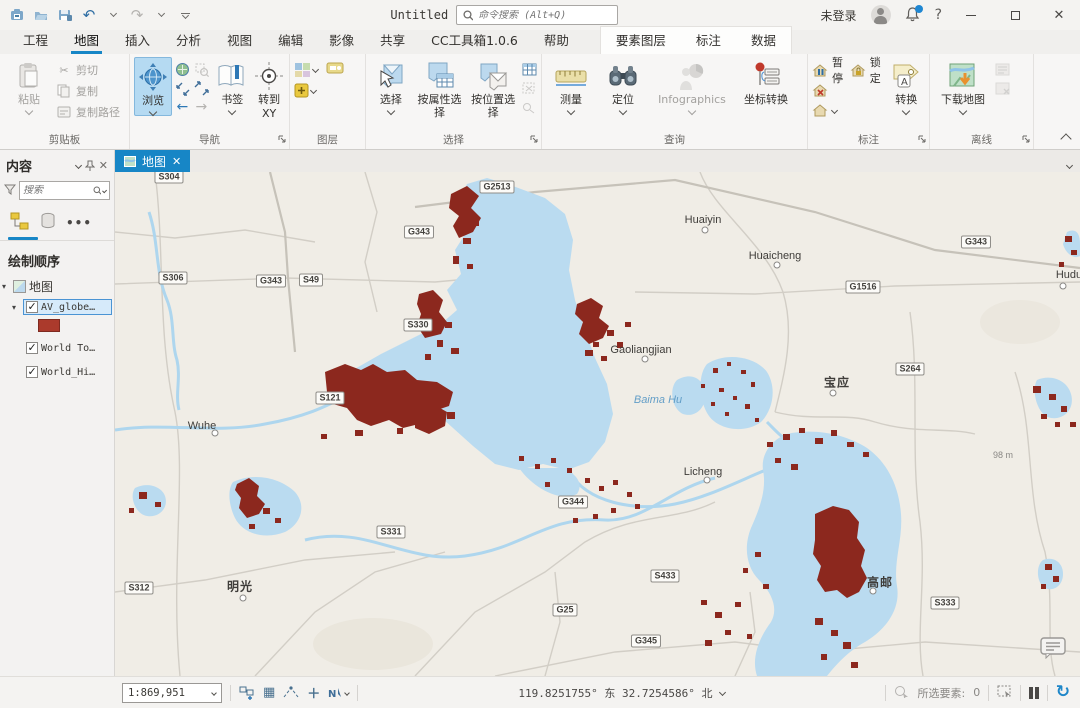 The height and width of the screenshot is (708, 1080). I want to click on account-avatar, so click(880, 15).